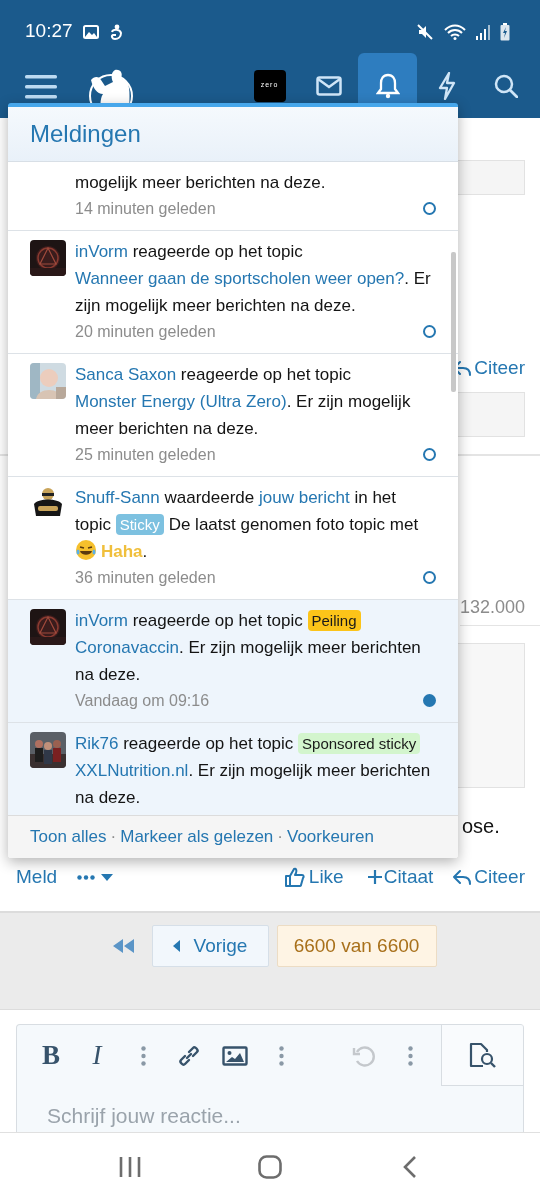  What do you see at coordinates (492, 607) in the screenshot?
I see `post-number-text: 132.000` at bounding box center [492, 607].